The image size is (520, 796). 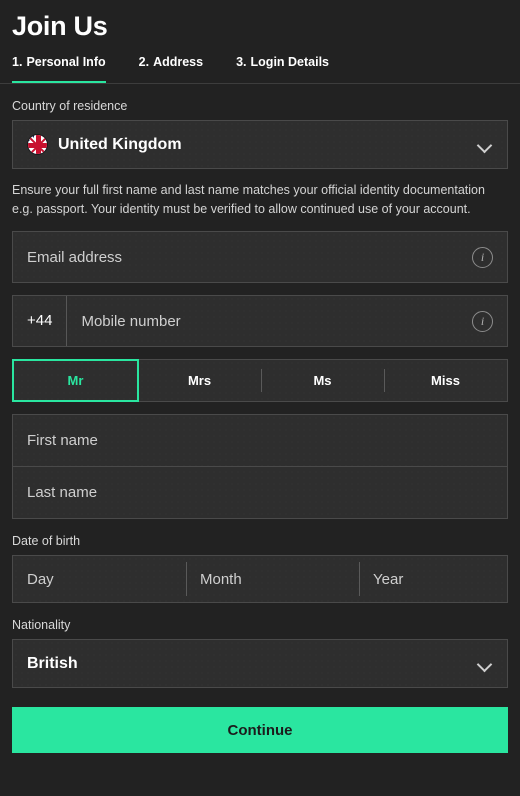 I want to click on tab-login-details-number: 3., so click(x=241, y=62).